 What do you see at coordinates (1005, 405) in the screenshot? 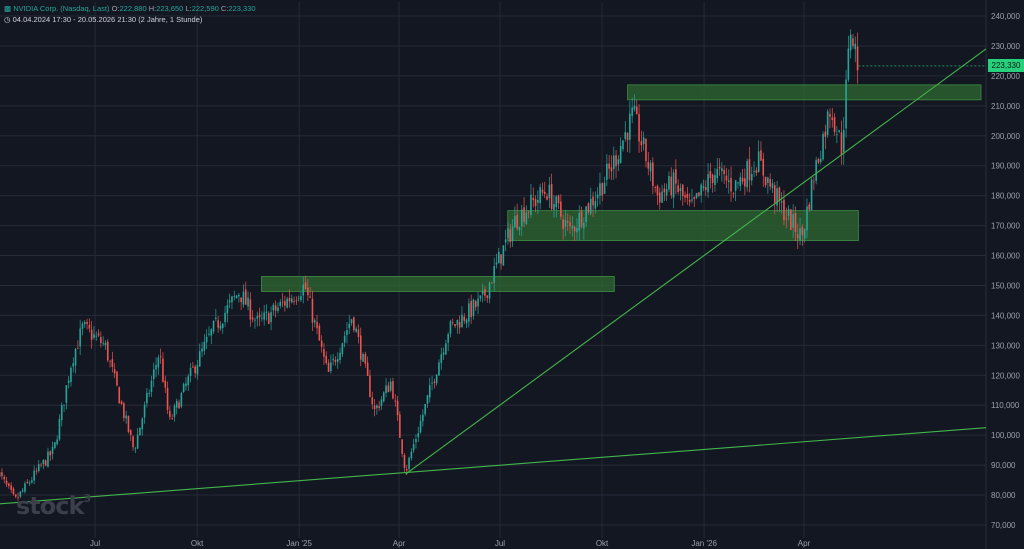
I see `y-tick-label: 110,000` at bounding box center [1005, 405].